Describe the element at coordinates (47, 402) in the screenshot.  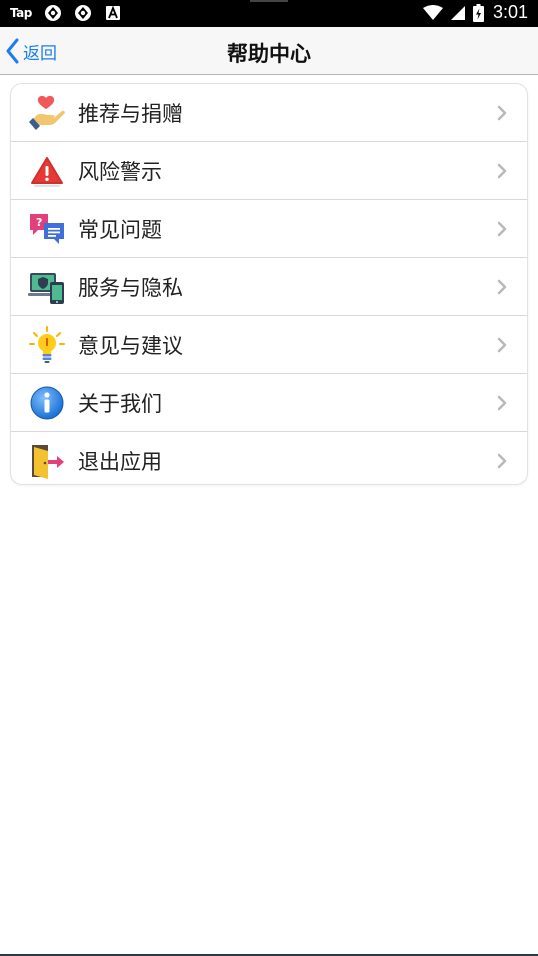
I see `info-icon` at that location.